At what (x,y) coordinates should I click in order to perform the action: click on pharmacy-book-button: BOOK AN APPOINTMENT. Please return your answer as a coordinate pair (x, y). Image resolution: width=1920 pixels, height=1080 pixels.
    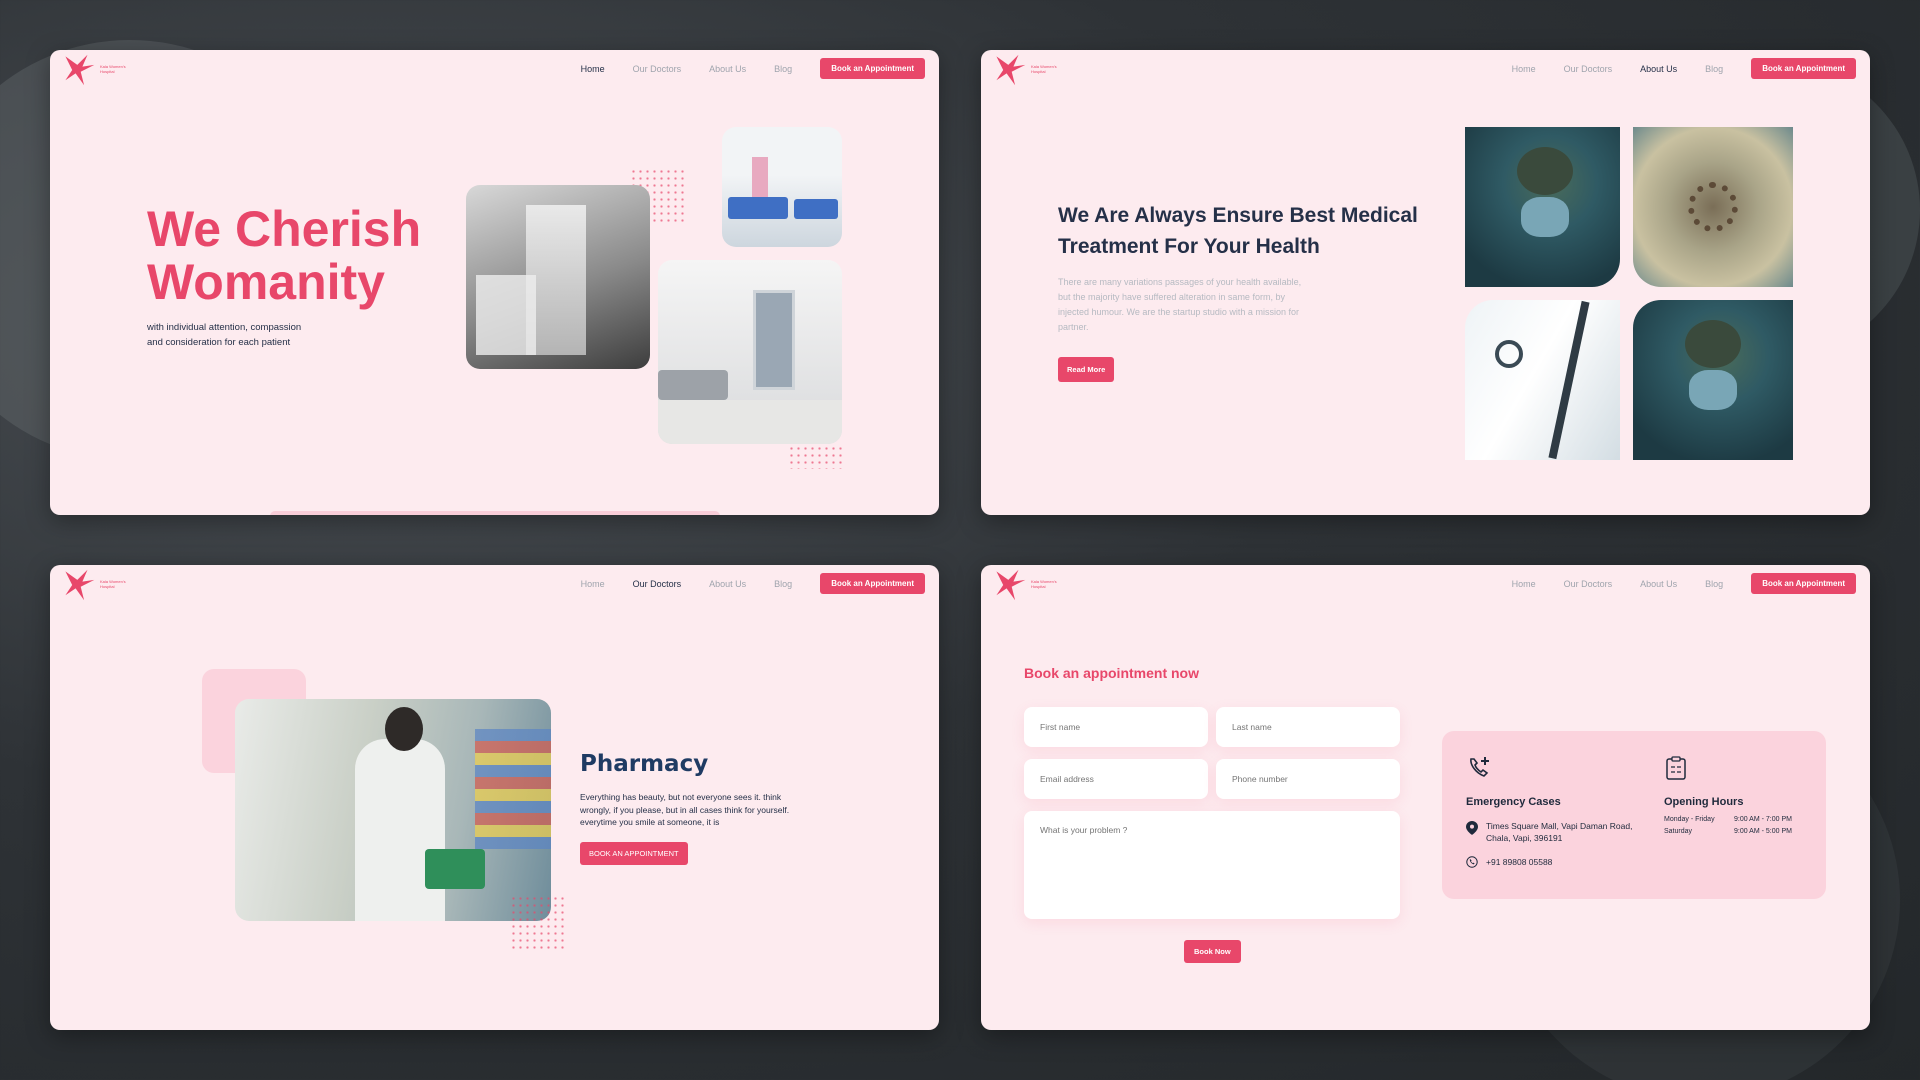
    Looking at the image, I should click on (634, 853).